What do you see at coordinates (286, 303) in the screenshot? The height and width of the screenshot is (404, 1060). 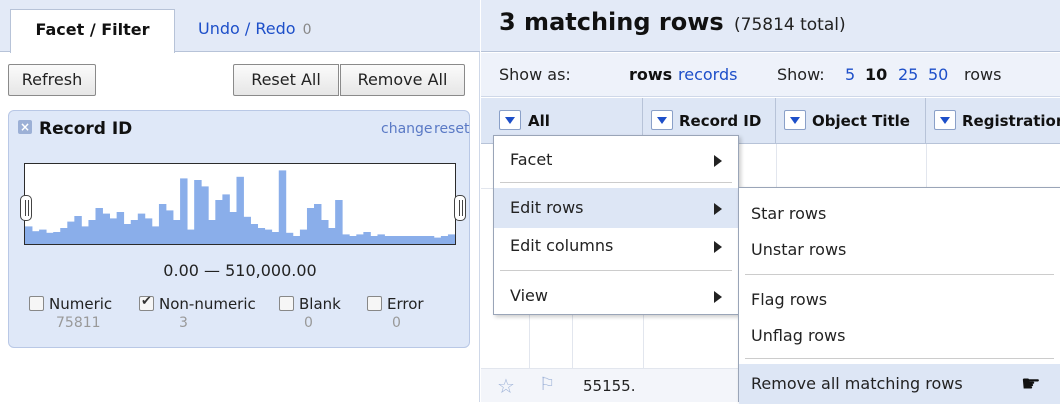 I see `blank-checkbox-box` at bounding box center [286, 303].